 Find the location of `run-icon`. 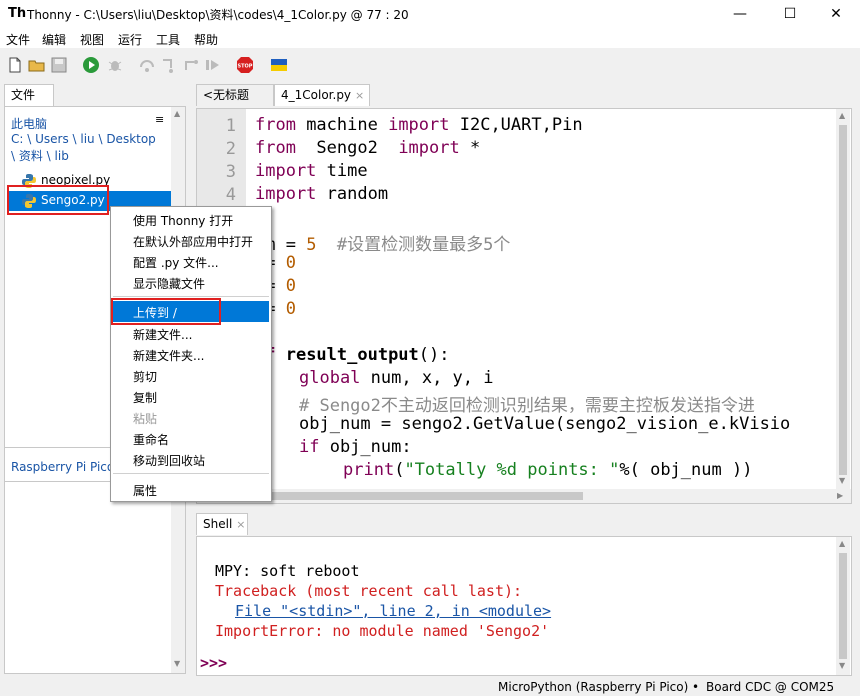

run-icon is located at coordinates (91, 65).